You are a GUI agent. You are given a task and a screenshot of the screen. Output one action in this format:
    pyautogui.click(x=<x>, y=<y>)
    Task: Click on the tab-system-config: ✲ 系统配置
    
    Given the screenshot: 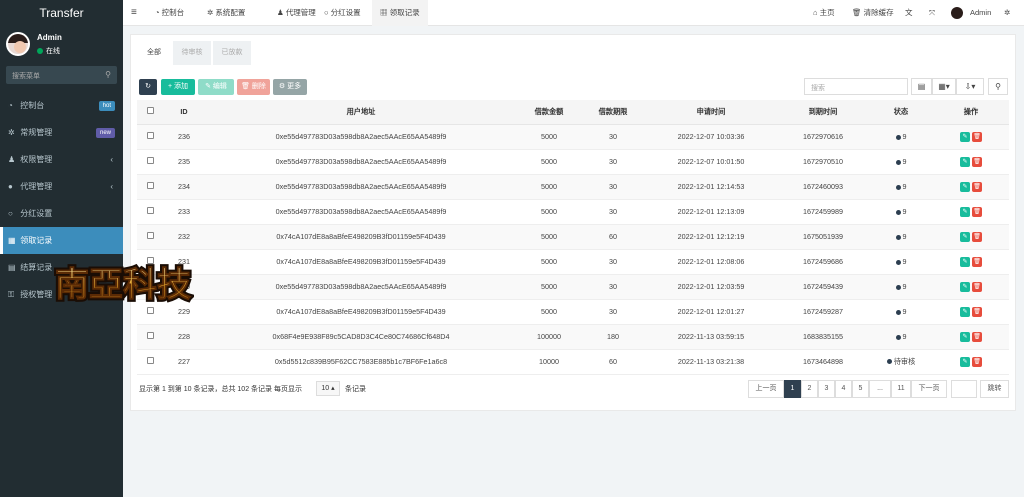 What is the action you would take?
    pyautogui.click(x=226, y=13)
    